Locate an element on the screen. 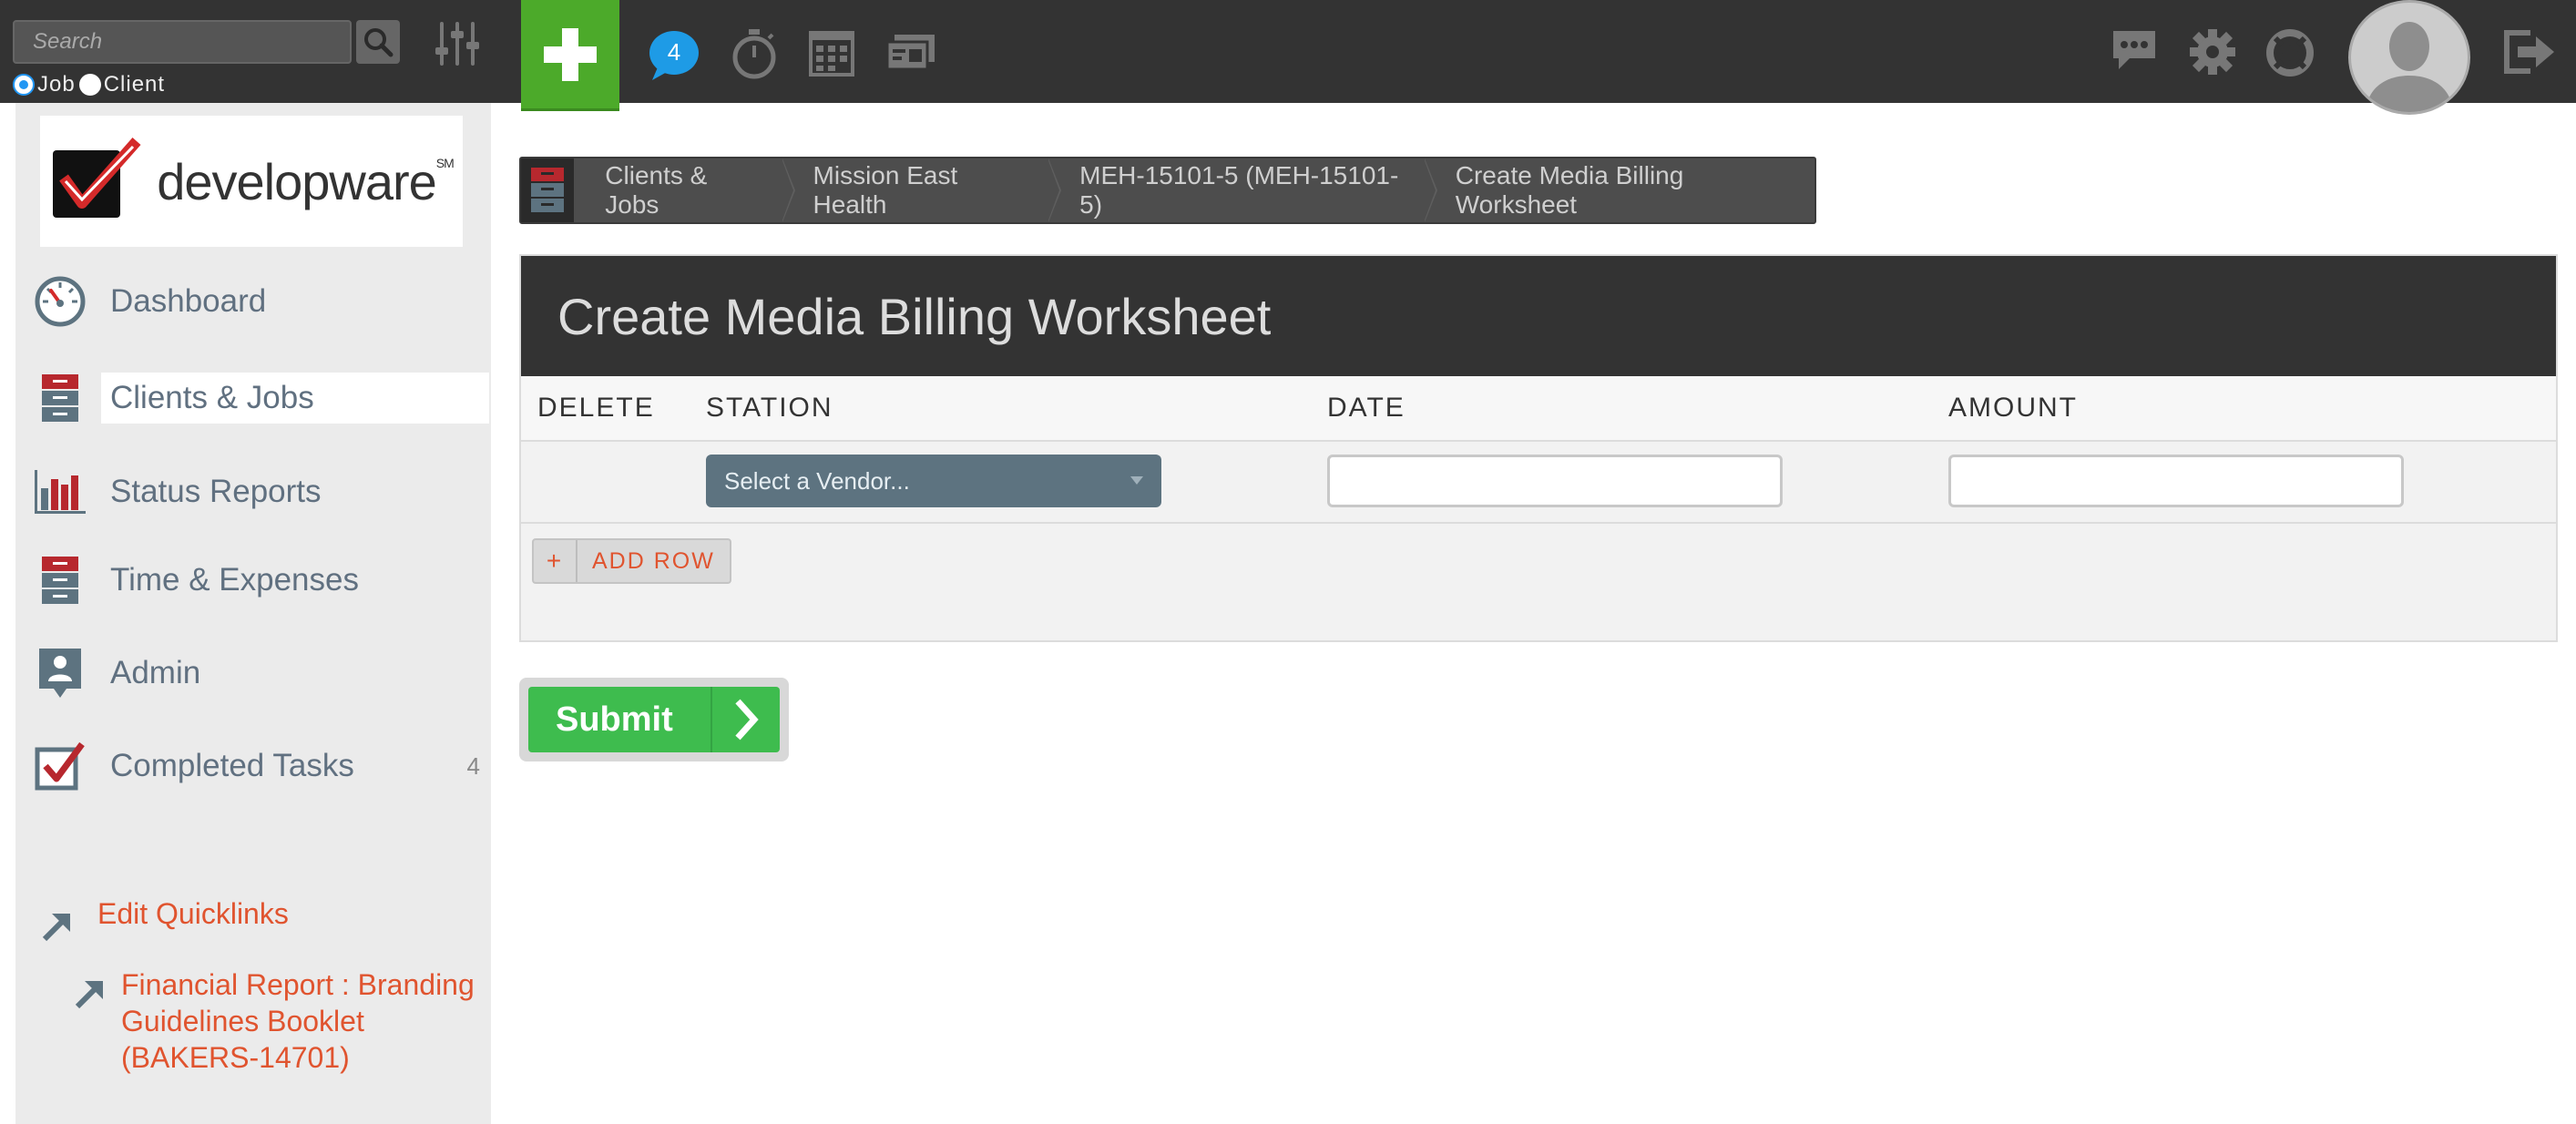 Image resolution: width=2576 pixels, height=1124 pixels. submit-button: Submit is located at coordinates (654, 720).